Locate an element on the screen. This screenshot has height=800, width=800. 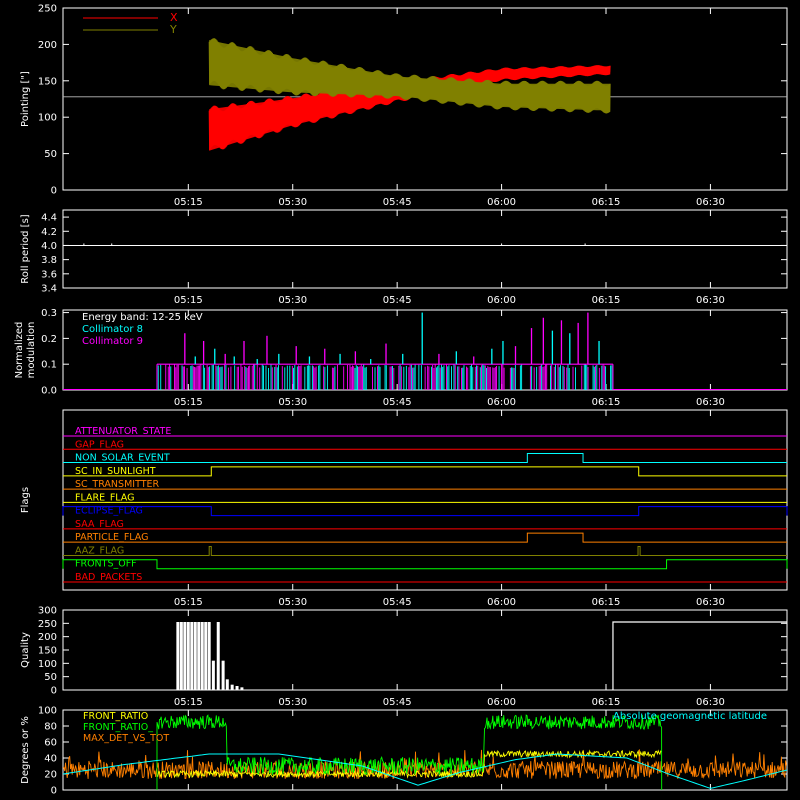
flag-label-attenuator-state: ATTENUATOR_STATE is located at coordinates (123, 431).